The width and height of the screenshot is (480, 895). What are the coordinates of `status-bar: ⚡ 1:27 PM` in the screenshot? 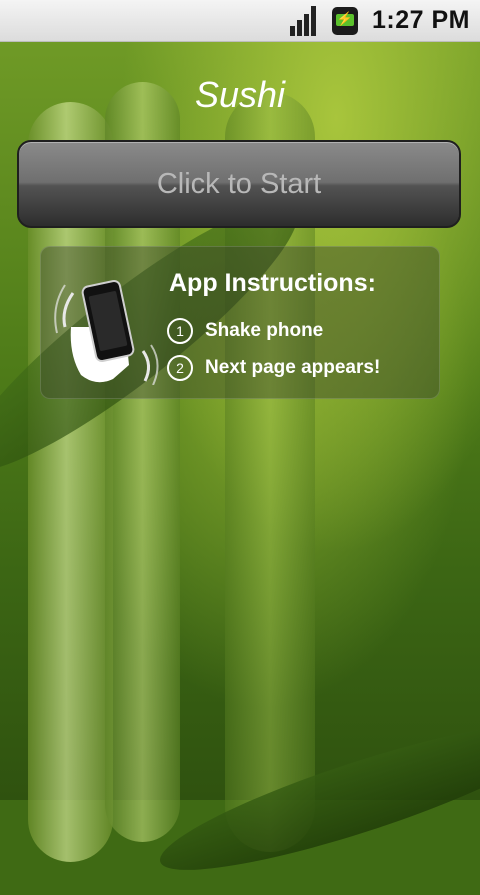 It's located at (240, 21).